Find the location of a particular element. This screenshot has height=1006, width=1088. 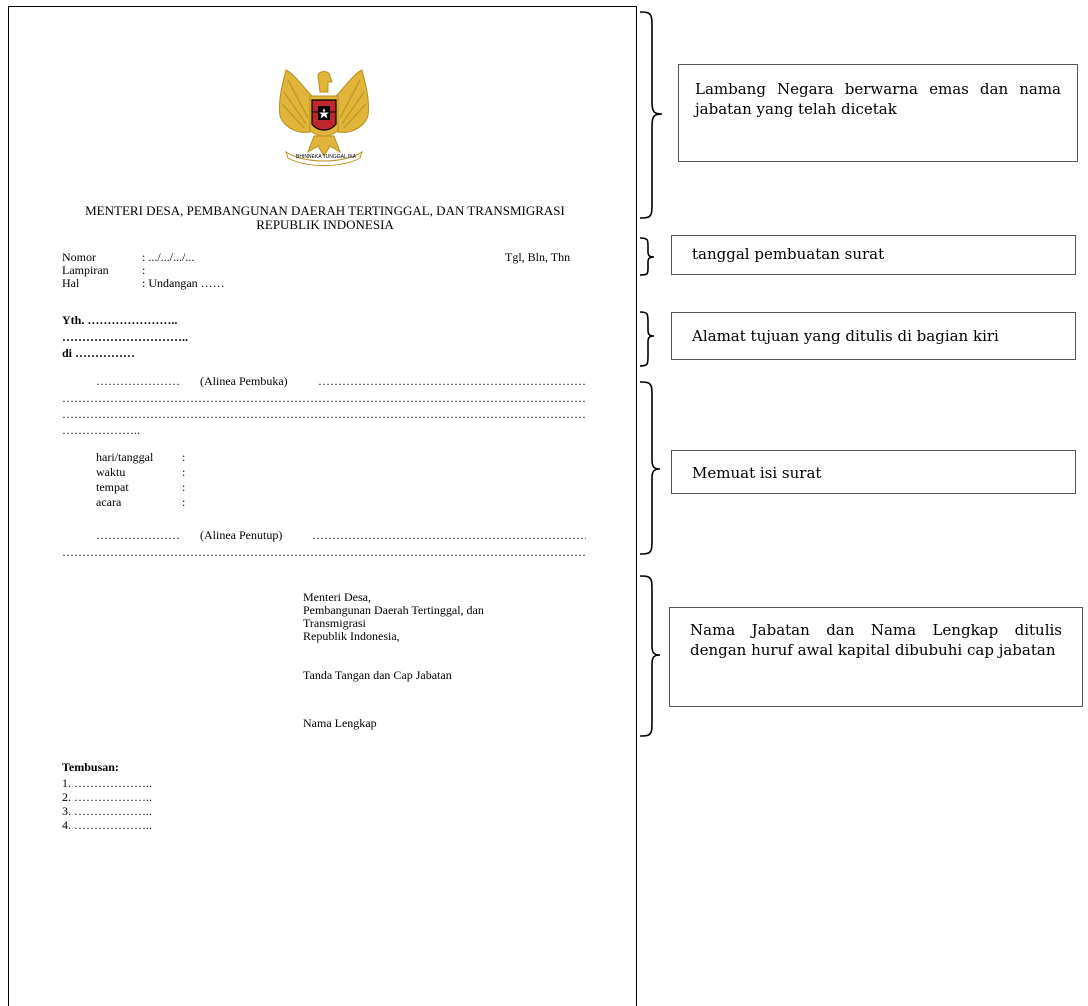

detail-label: hari/tanggal is located at coordinates (125, 457).